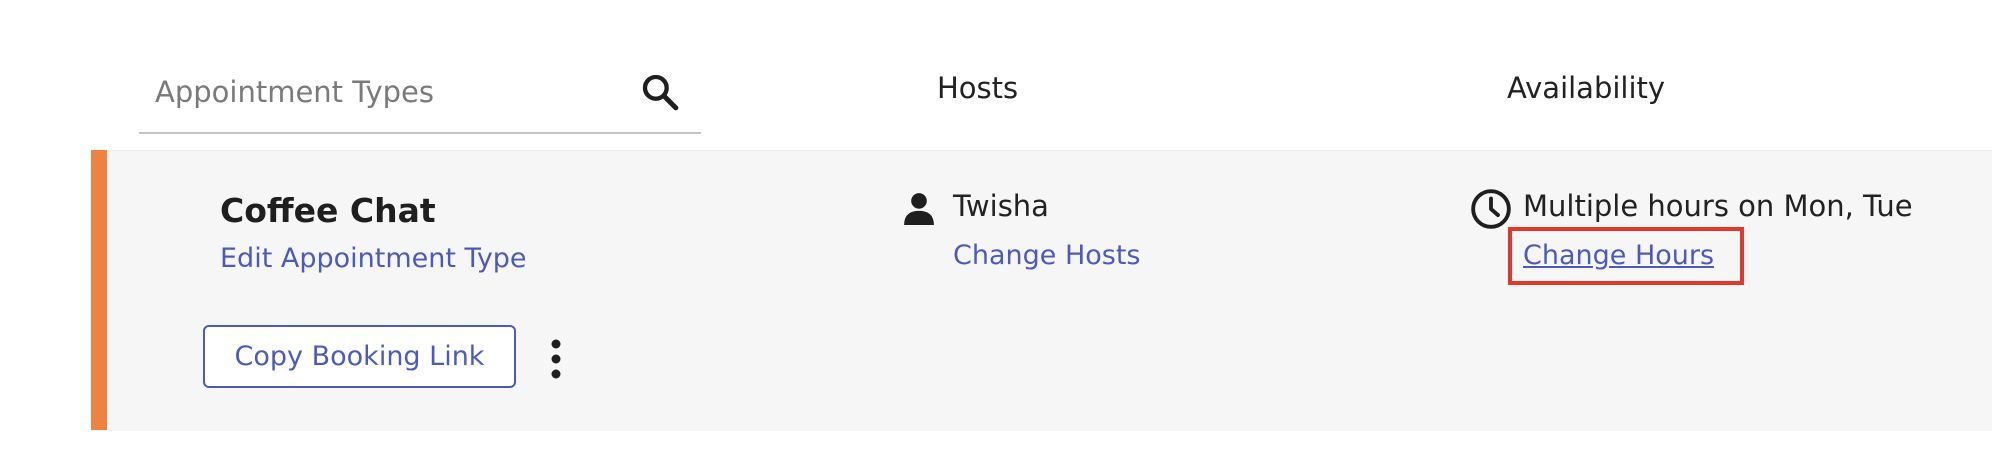 The width and height of the screenshot is (1992, 468). What do you see at coordinates (385, 92) in the screenshot?
I see `search-input` at bounding box center [385, 92].